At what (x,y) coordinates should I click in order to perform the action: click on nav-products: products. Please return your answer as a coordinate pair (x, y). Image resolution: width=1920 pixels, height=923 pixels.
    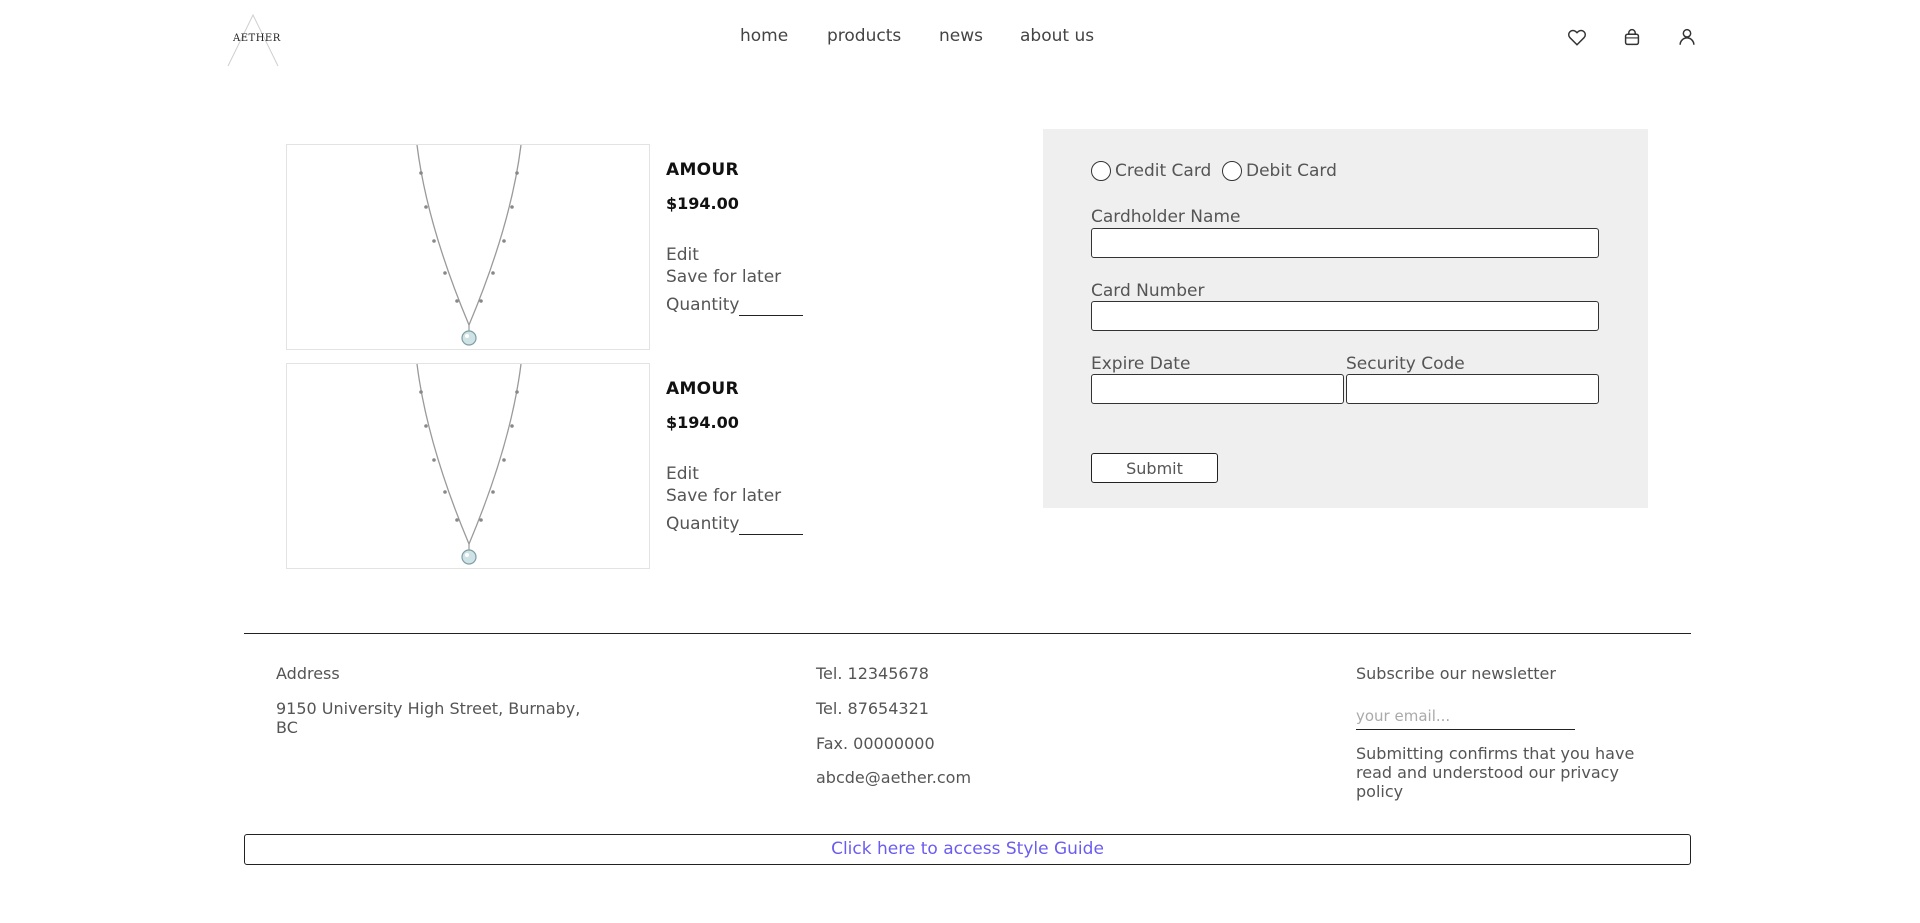
    Looking at the image, I should click on (864, 36).